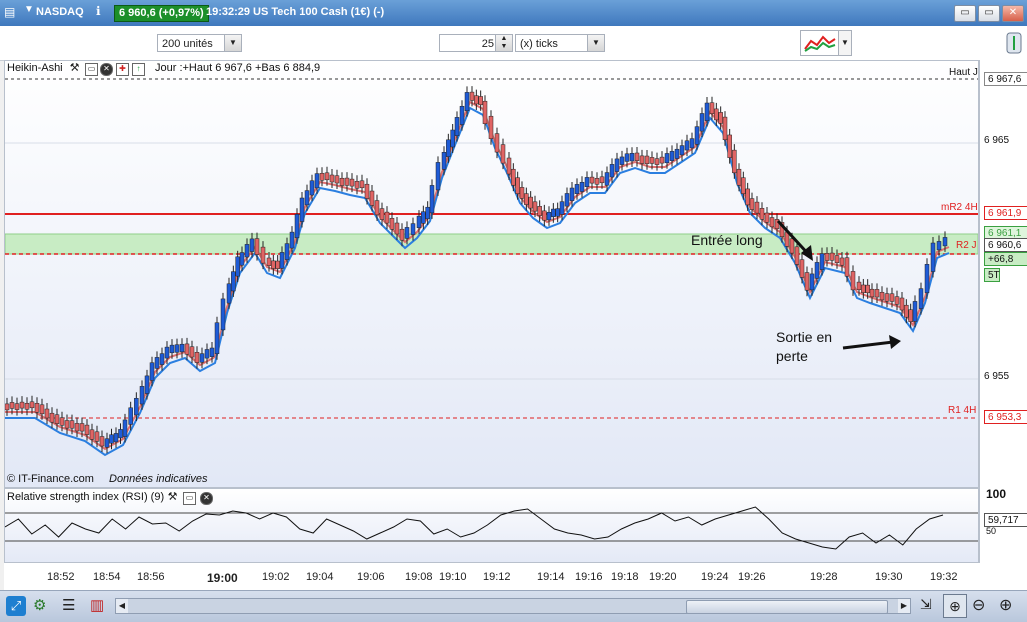 The height and width of the screenshot is (622, 1027). Describe the element at coordinates (820, 43) in the screenshot. I see `chart-type-button` at that location.